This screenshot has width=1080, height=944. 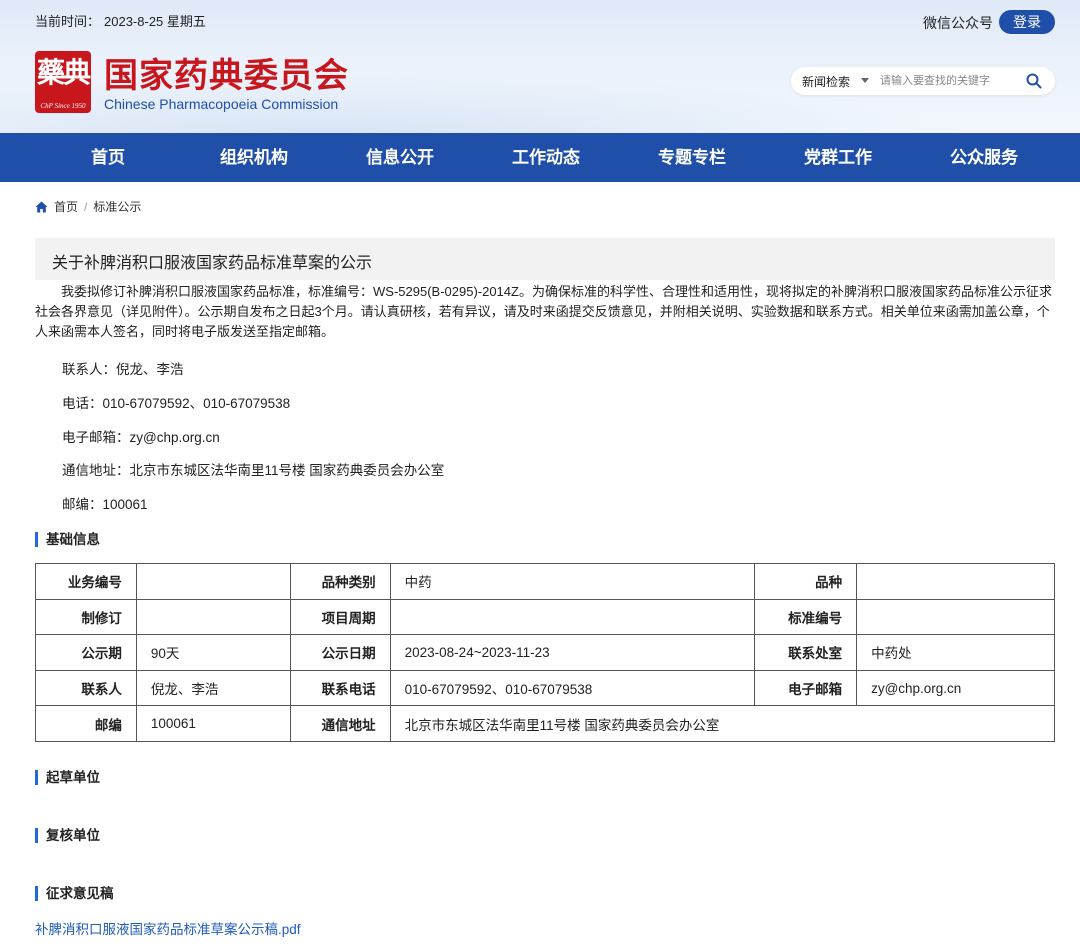 I want to click on table-cell: zy@chp.org.cn, so click(x=955, y=688).